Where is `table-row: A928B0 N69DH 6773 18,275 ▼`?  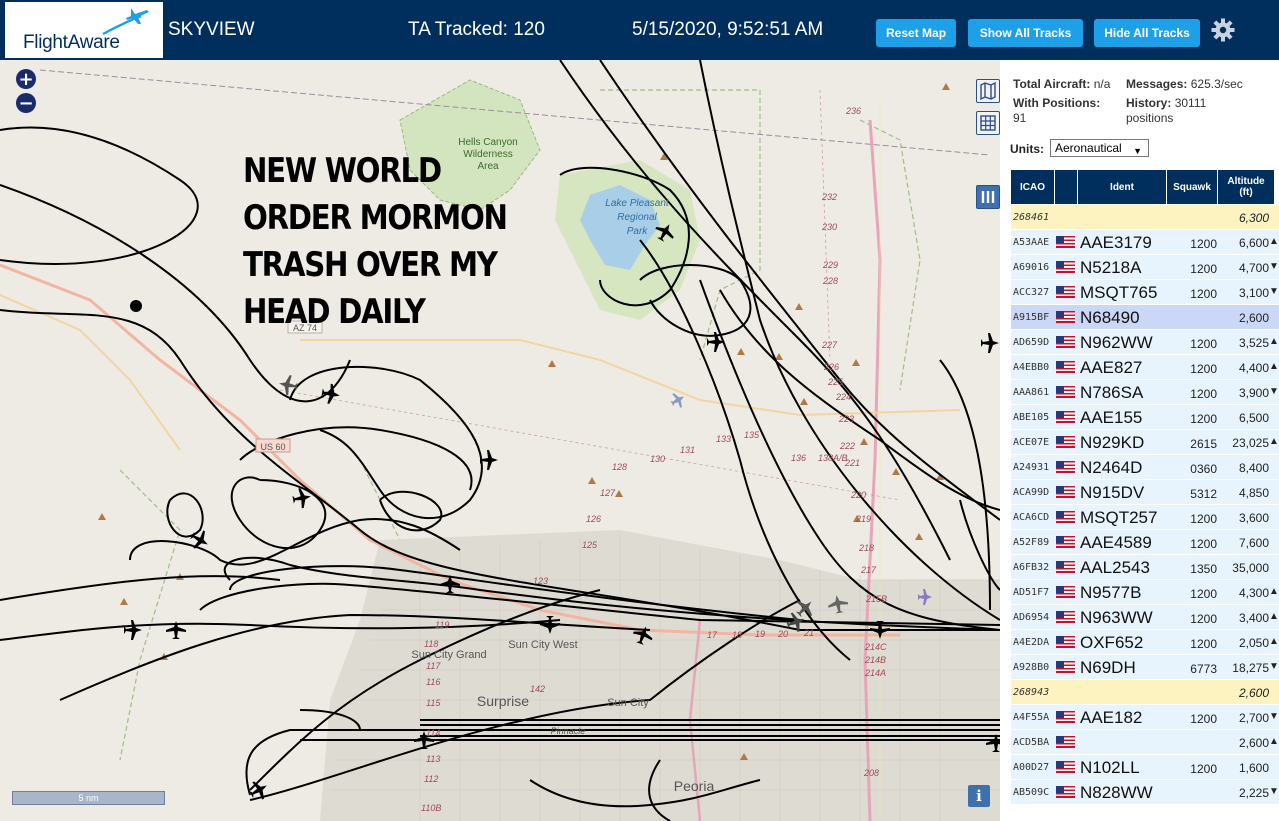 table-row: A928B0 N69DH 6773 18,275 ▼ is located at coordinates (1145, 667).